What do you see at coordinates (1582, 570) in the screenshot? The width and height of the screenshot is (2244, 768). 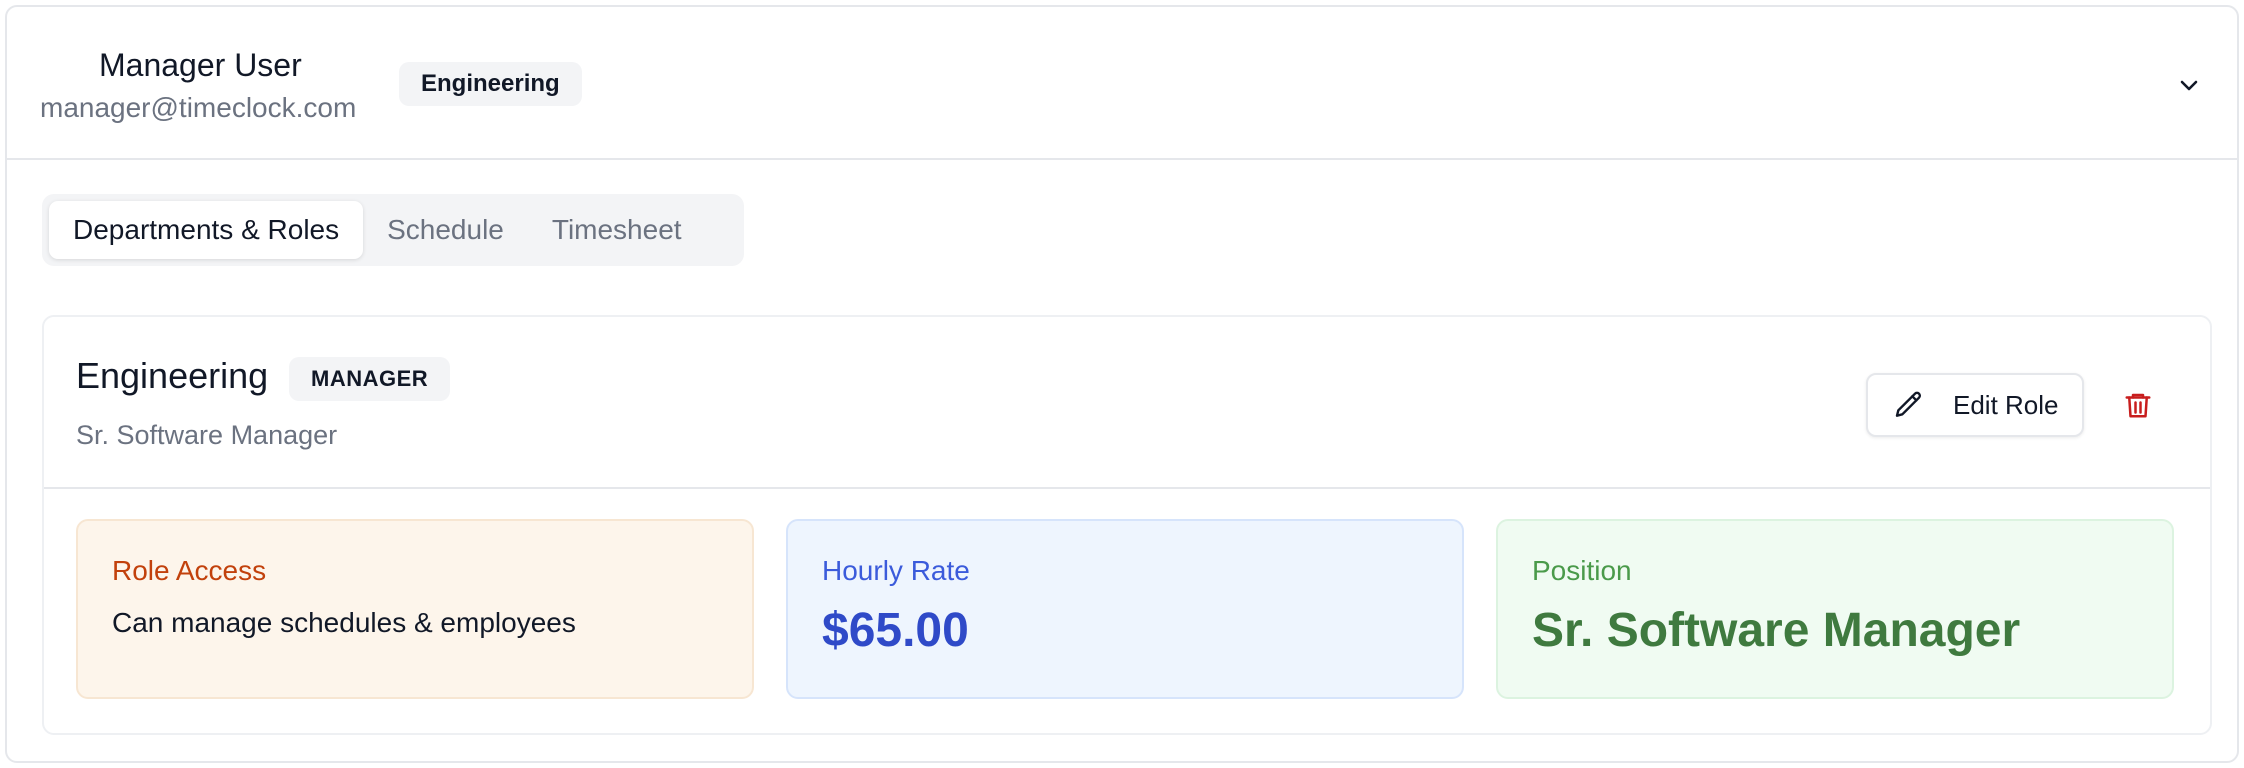 I see `position-label: Position` at bounding box center [1582, 570].